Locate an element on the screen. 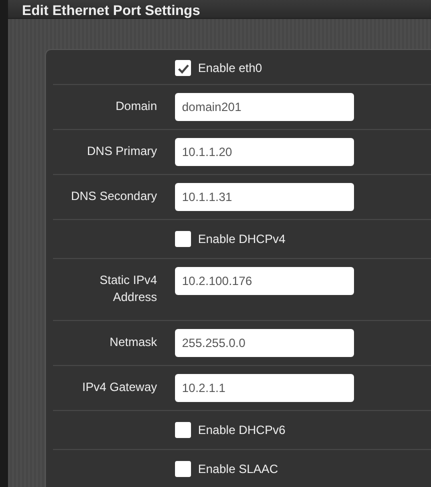  input-field: 10.1.1.31 is located at coordinates (264, 197).